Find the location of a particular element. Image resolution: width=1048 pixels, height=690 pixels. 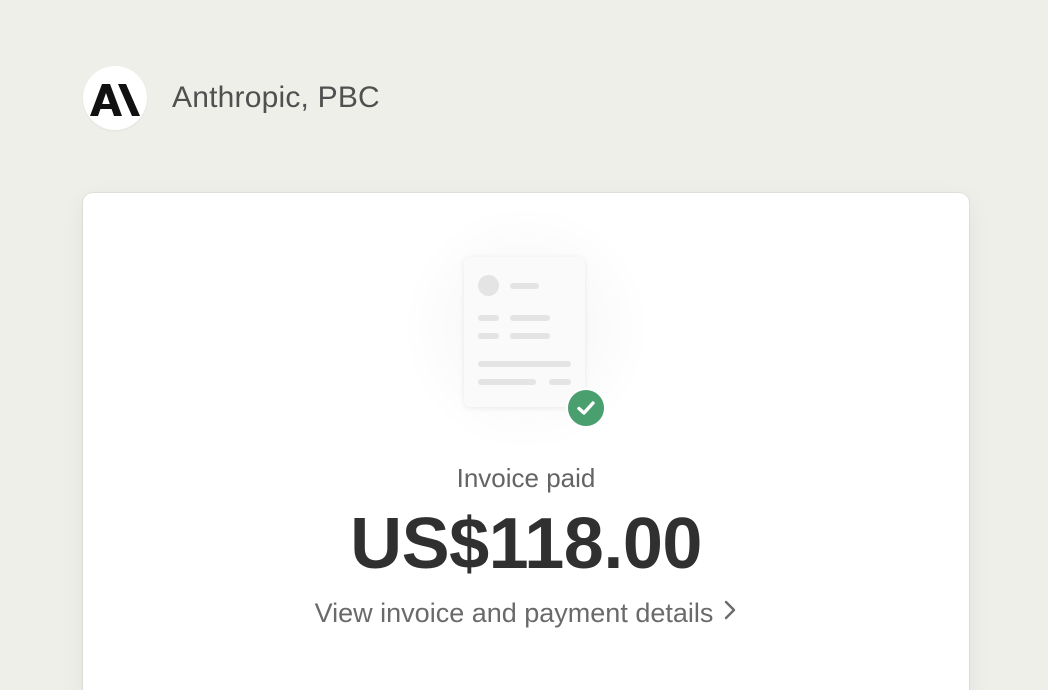

invoice-amount: US$118.00 is located at coordinates (526, 544).